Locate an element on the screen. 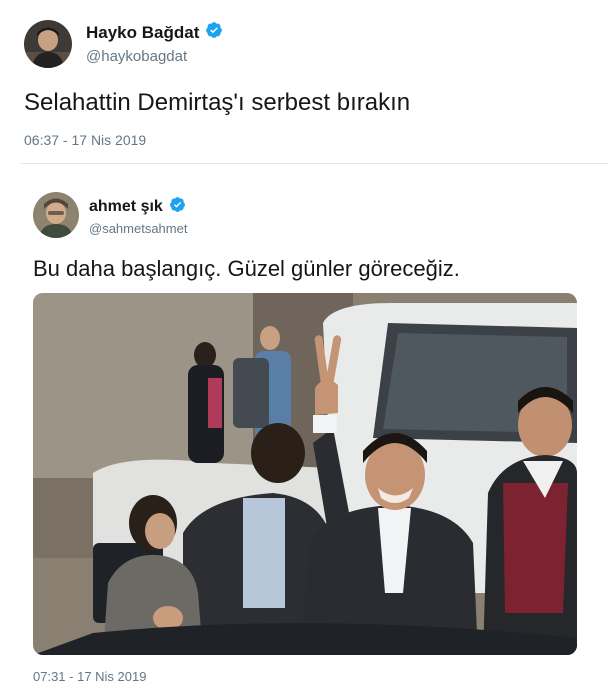 Image resolution: width=616 pixels, height=688 pixels. tweet-text: Selahattin Demirtaş'ı serbest bırakın is located at coordinates (217, 102).